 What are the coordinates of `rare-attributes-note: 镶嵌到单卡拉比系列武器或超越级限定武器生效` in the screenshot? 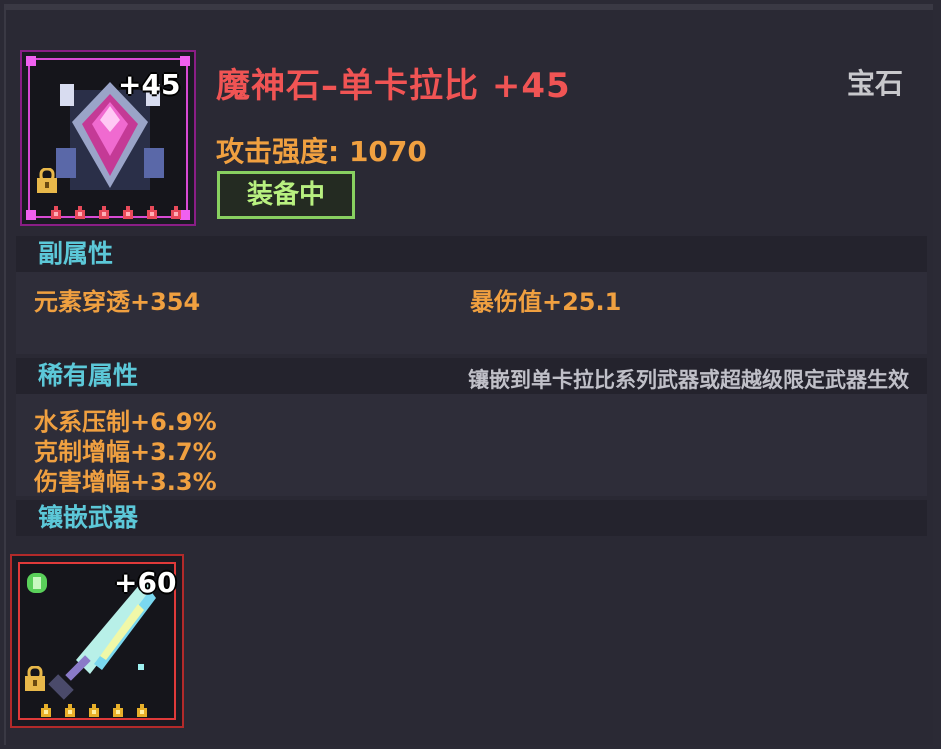 It's located at (688, 380).